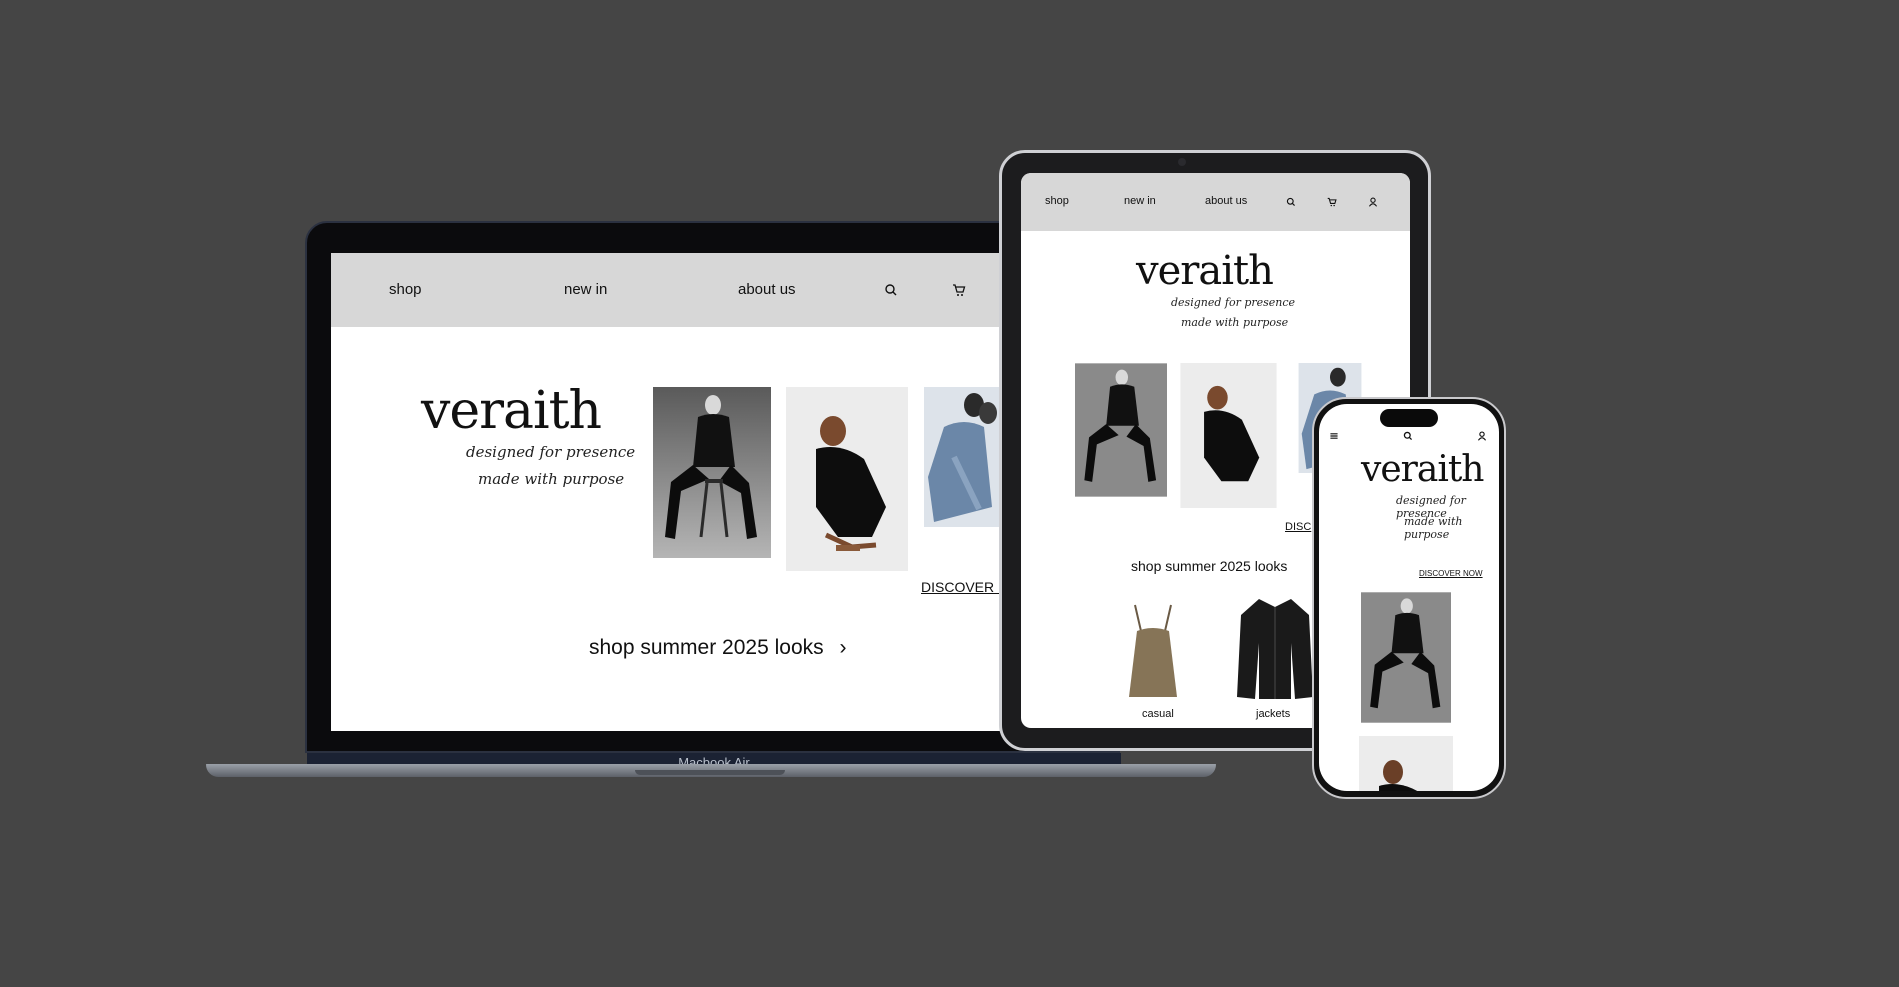 The image size is (1899, 987). What do you see at coordinates (964, 587) in the screenshot?
I see `discover-now-link: DISCOVER N` at bounding box center [964, 587].